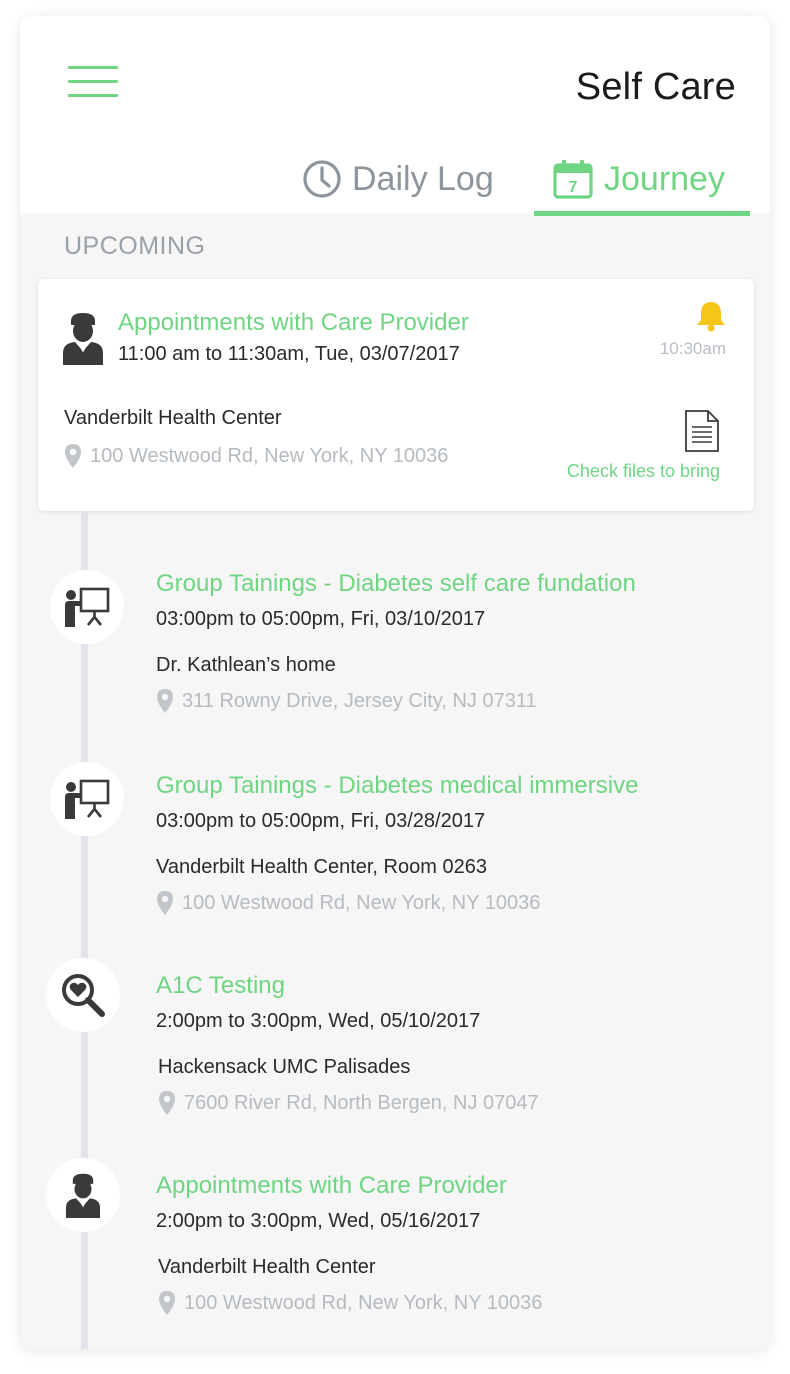 This screenshot has height=1374, width=790. Describe the element at coordinates (395, 116) in the screenshot. I see `header: Self Care Daily Log 7 Journey` at that location.